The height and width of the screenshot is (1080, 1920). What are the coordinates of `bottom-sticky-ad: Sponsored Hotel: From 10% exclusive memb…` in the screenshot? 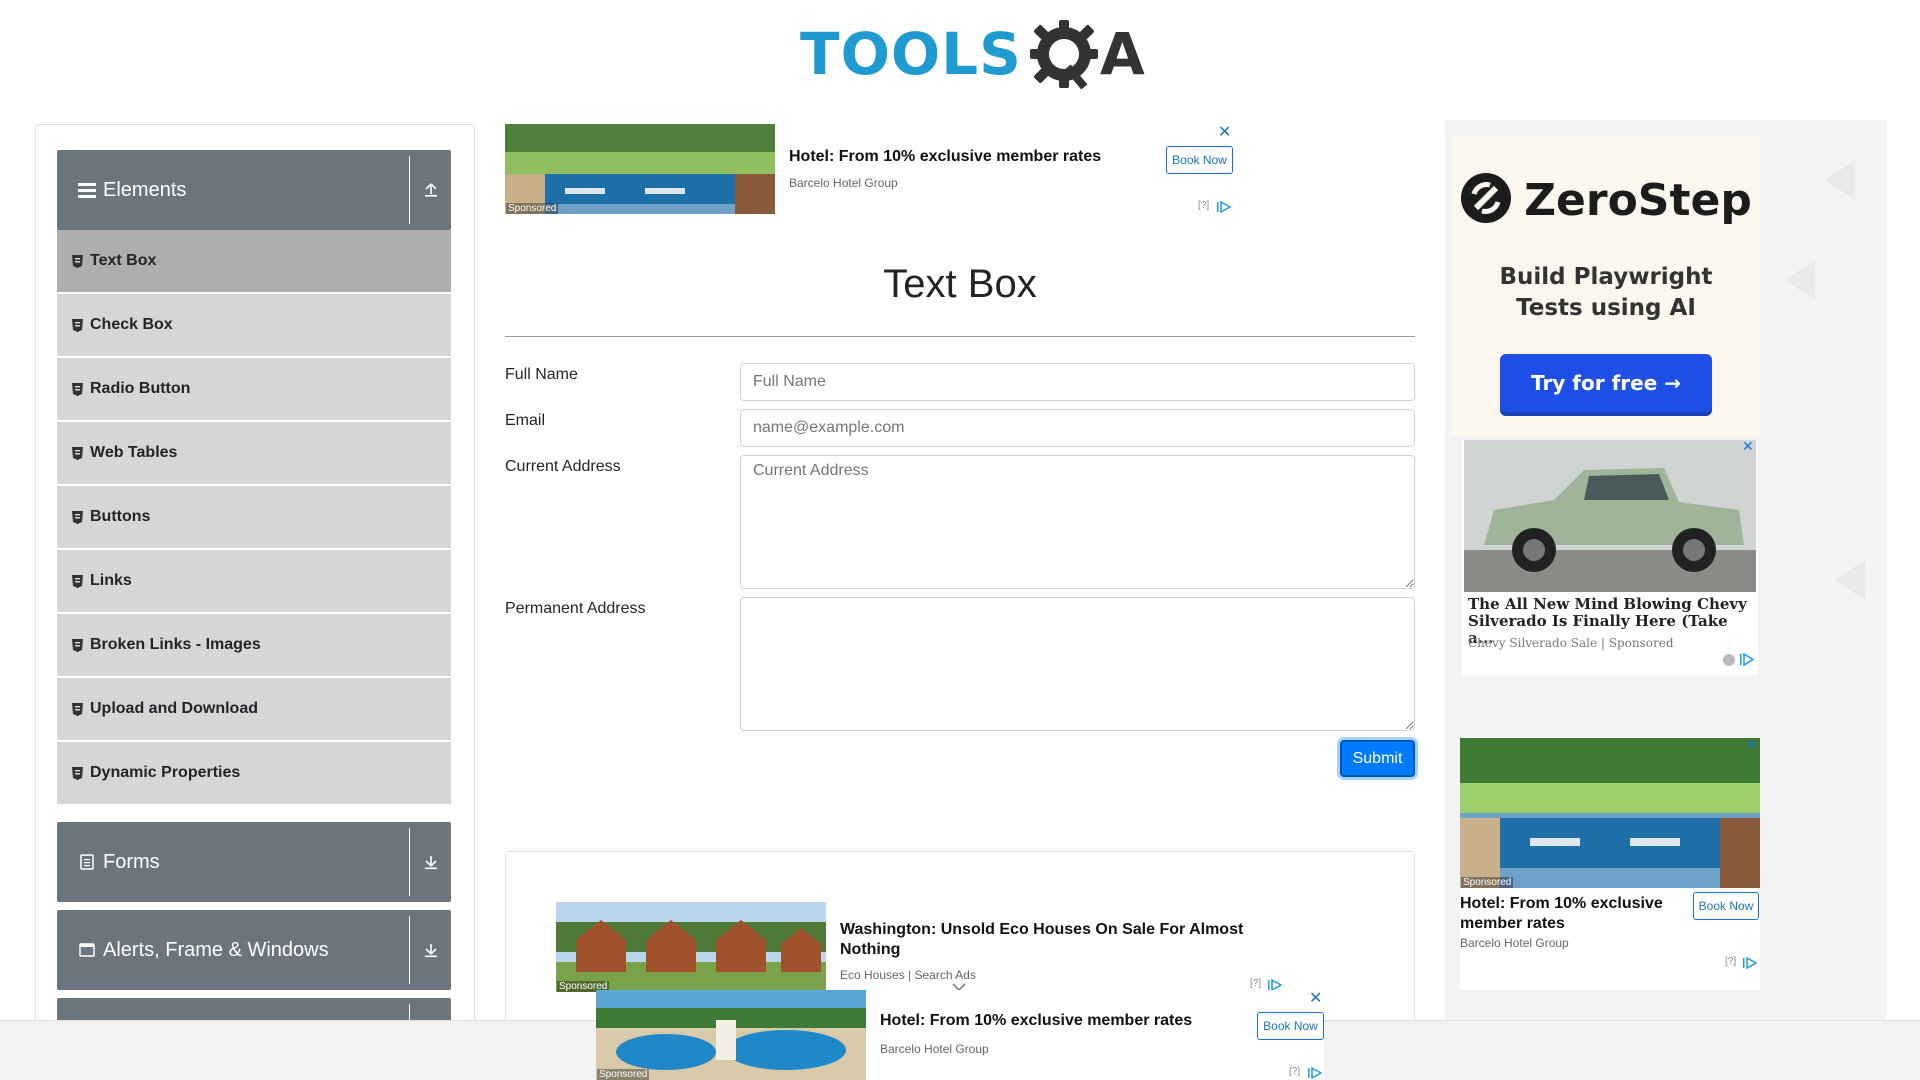 It's located at (960, 1035).